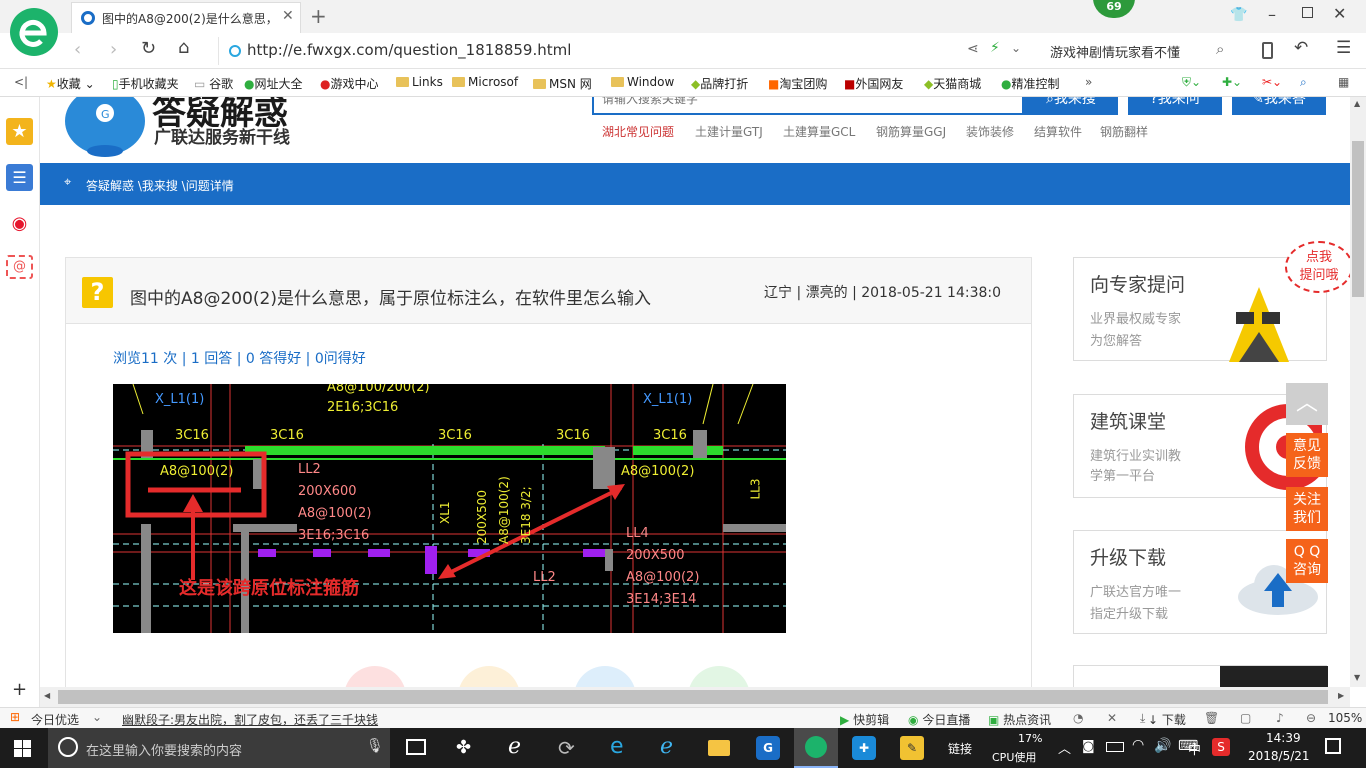  What do you see at coordinates (514, 746) in the screenshot?
I see `ie-old-icon: ℯ` at bounding box center [514, 746].